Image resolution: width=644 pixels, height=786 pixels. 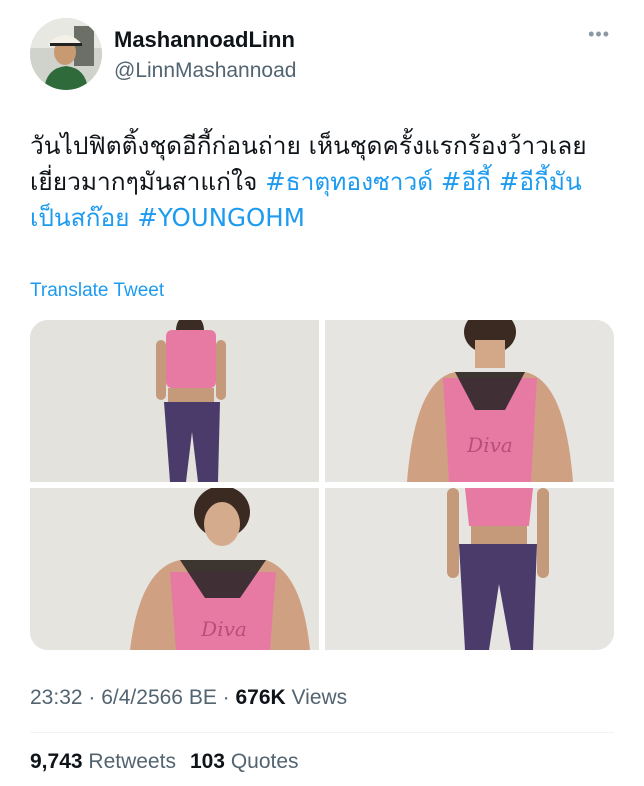 What do you see at coordinates (205, 71) in the screenshot?
I see `user-handle: @LinnMashannoad` at bounding box center [205, 71].